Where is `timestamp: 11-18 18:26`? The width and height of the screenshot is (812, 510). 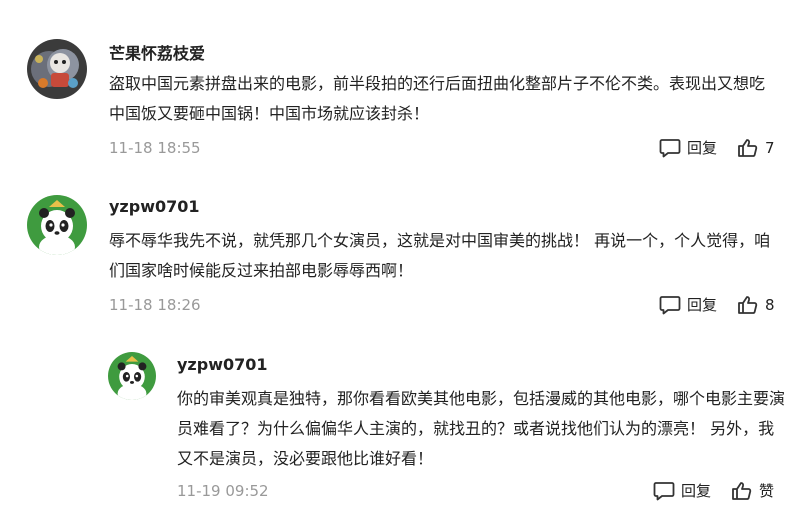
timestamp: 11-18 18:26 is located at coordinates (155, 305).